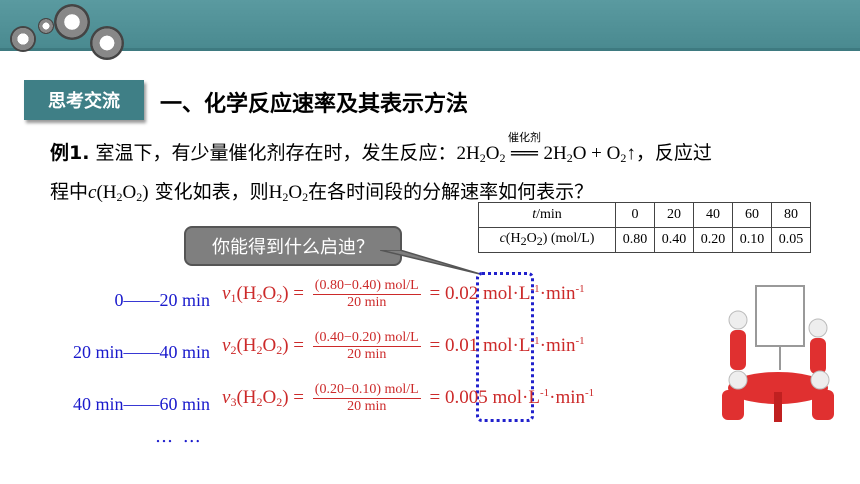 This screenshot has width=860, height=484. Describe the element at coordinates (118, 193) in the screenshot. I see `concentration-symbol: c(H2O2)` at that location.